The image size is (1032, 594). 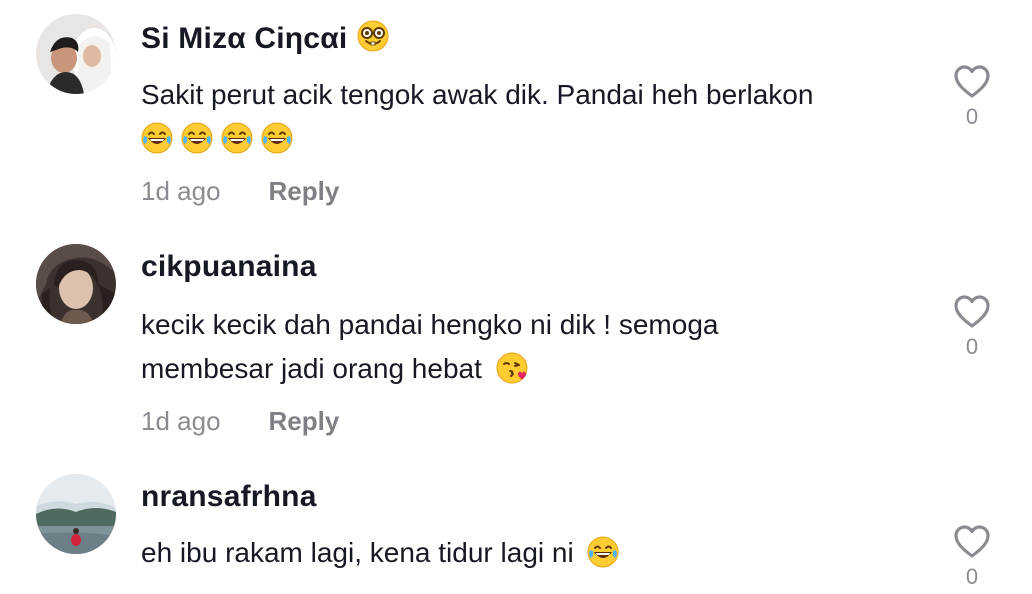 What do you see at coordinates (229, 267) in the screenshot?
I see `username: cikpuanaina` at bounding box center [229, 267].